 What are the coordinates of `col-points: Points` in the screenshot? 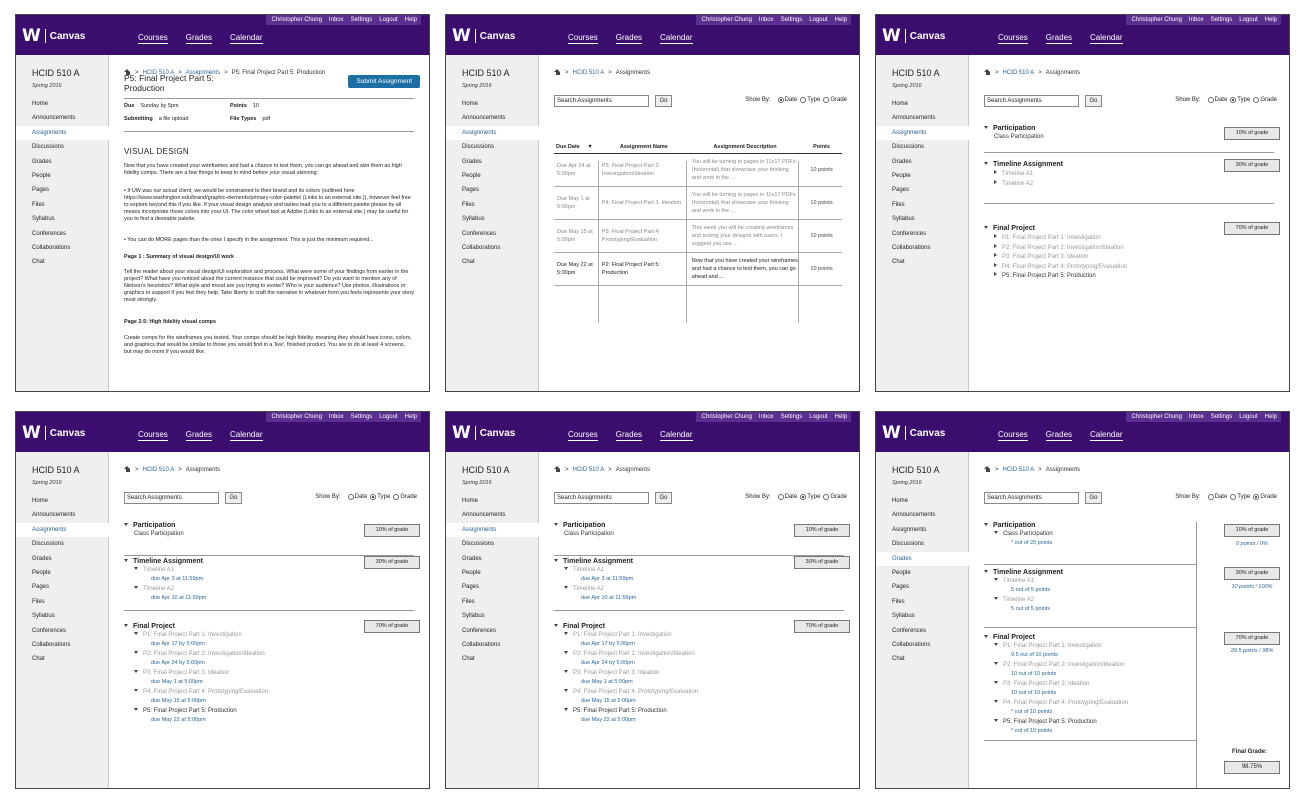 It's located at (821, 147).